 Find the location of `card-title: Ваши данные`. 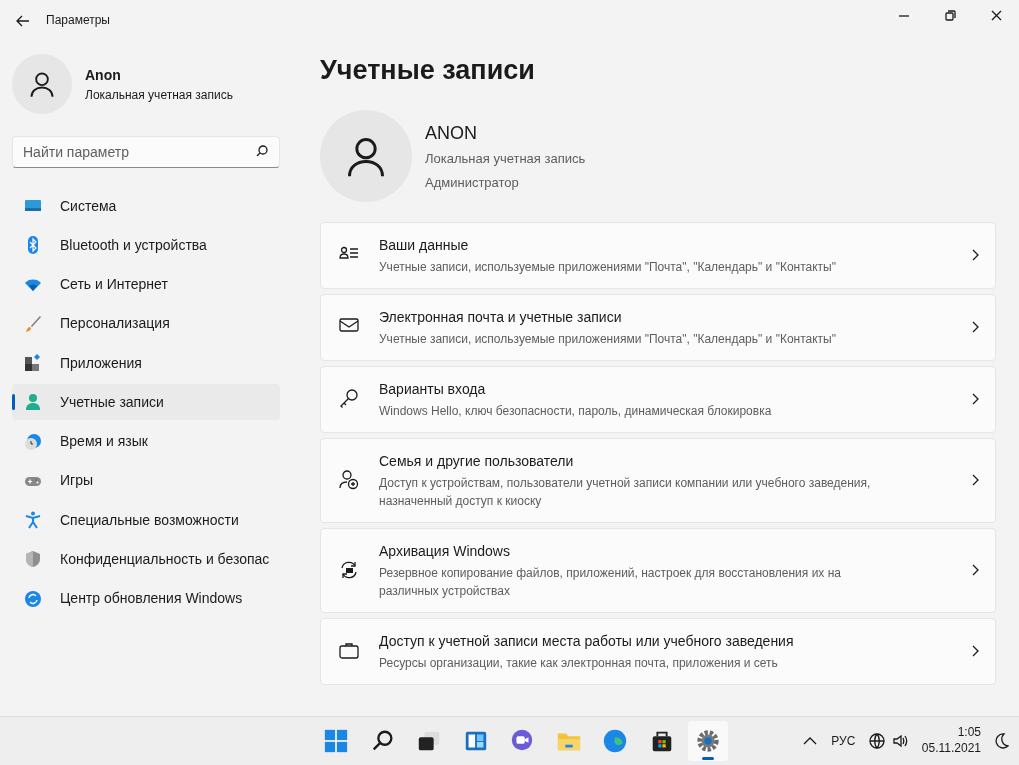

card-title: Ваши данные is located at coordinates (424, 245).